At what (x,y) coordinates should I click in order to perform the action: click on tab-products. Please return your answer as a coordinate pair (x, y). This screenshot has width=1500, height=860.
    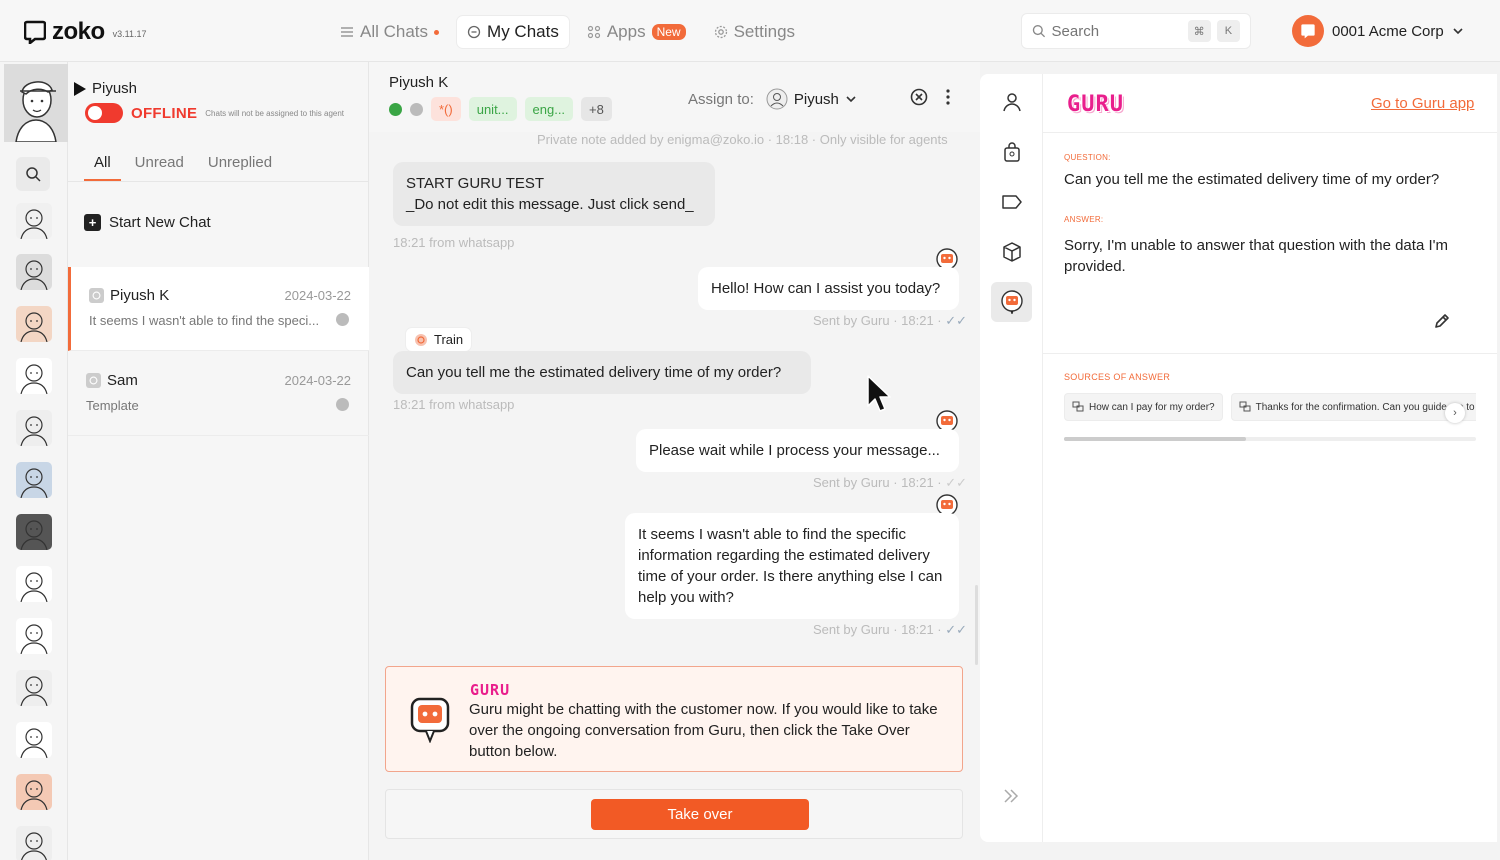
    Looking at the image, I should click on (1011, 252).